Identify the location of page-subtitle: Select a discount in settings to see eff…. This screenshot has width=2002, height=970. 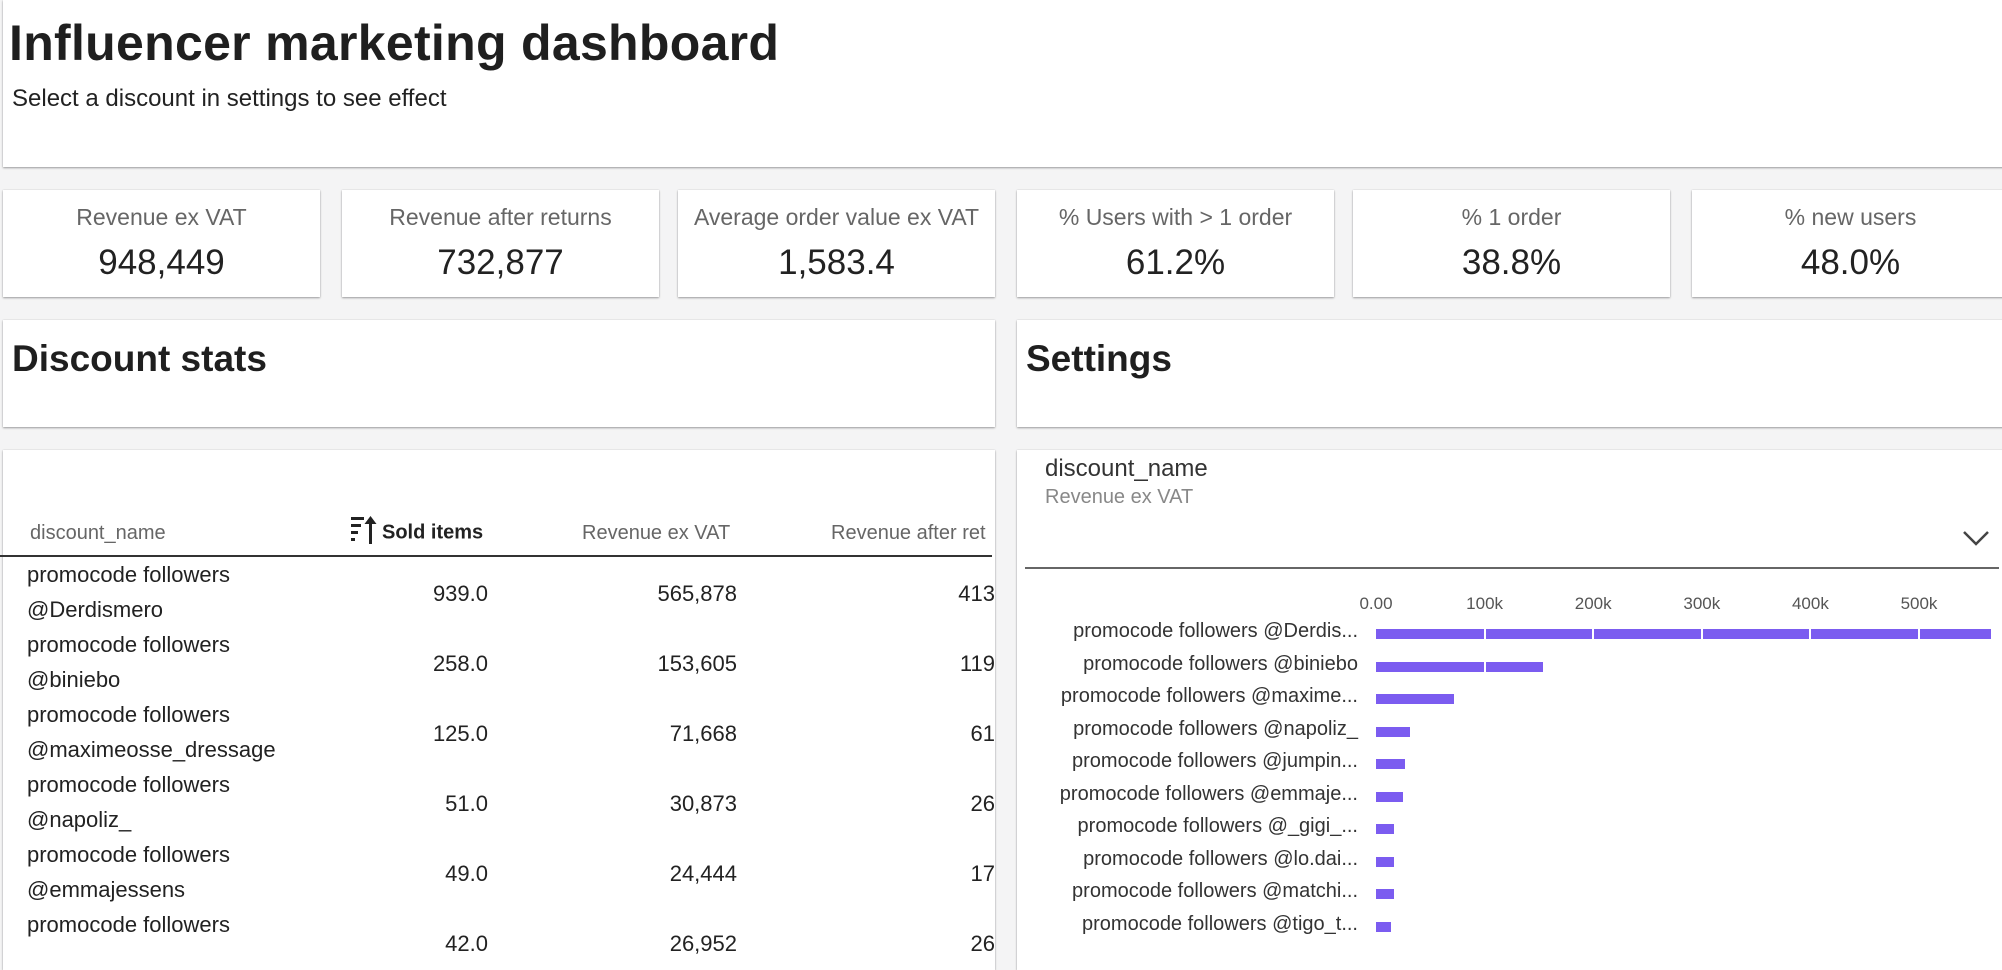
(229, 98).